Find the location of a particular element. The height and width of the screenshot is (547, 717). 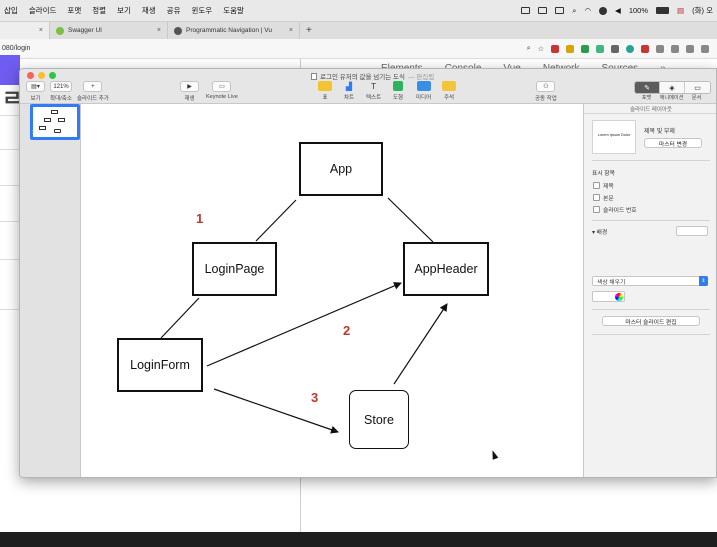

animate-tab-label: 애니메이션 is located at coordinates (671, 97).